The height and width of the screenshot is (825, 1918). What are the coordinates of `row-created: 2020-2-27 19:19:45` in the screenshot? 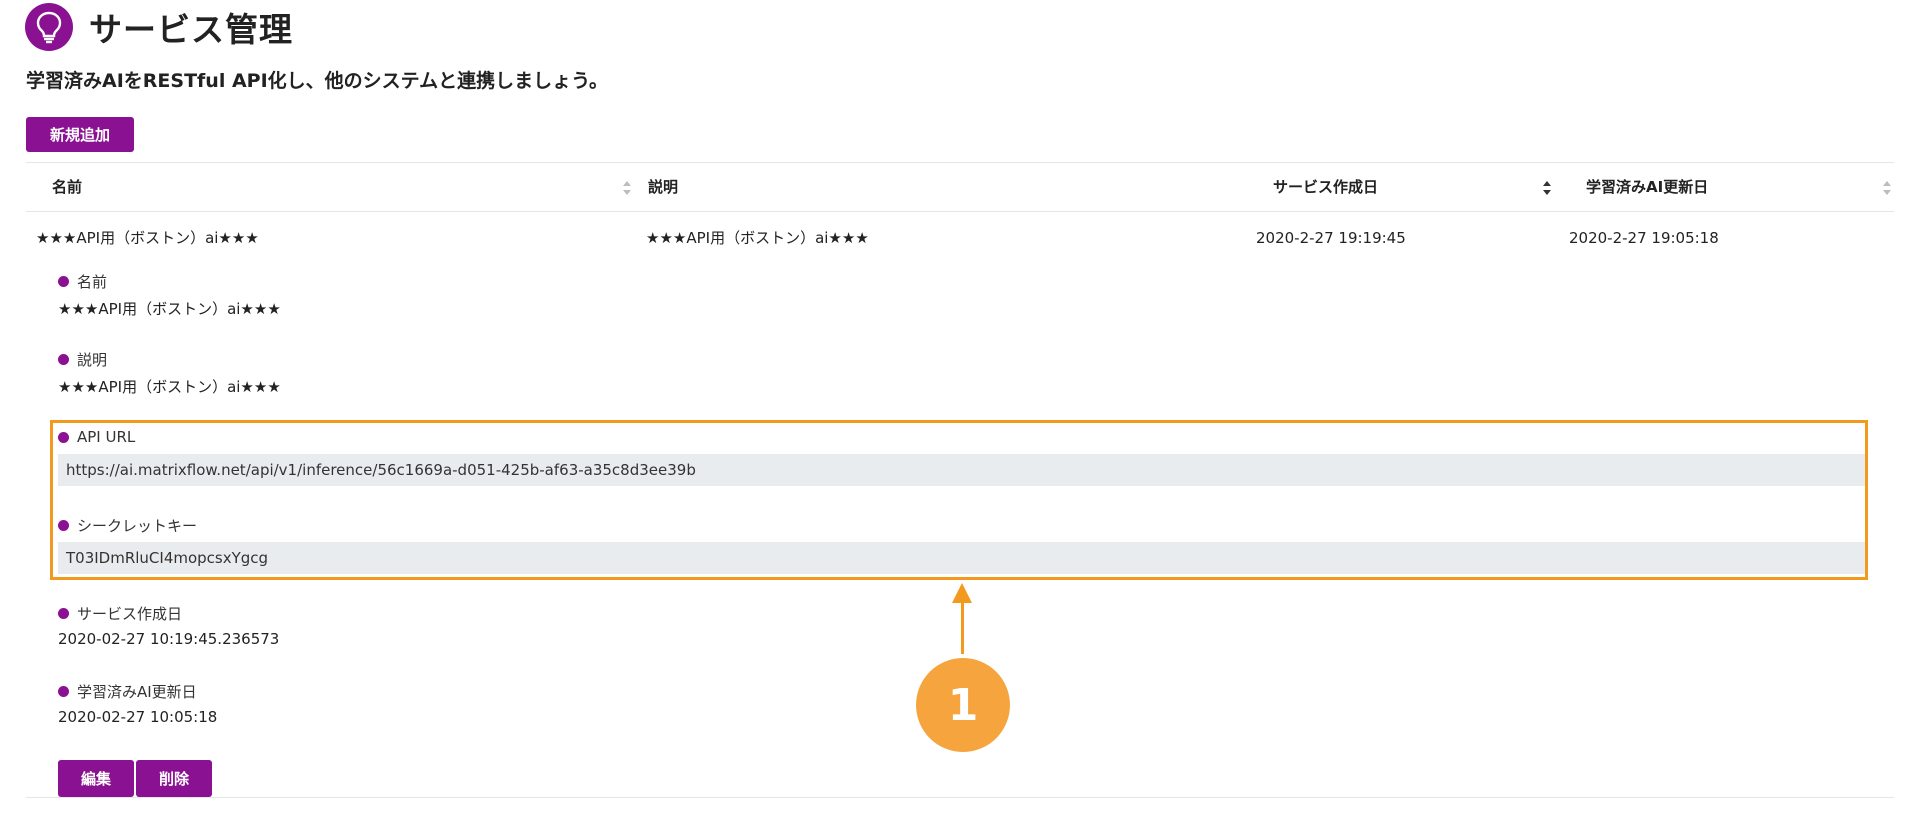 It's located at (1331, 238).